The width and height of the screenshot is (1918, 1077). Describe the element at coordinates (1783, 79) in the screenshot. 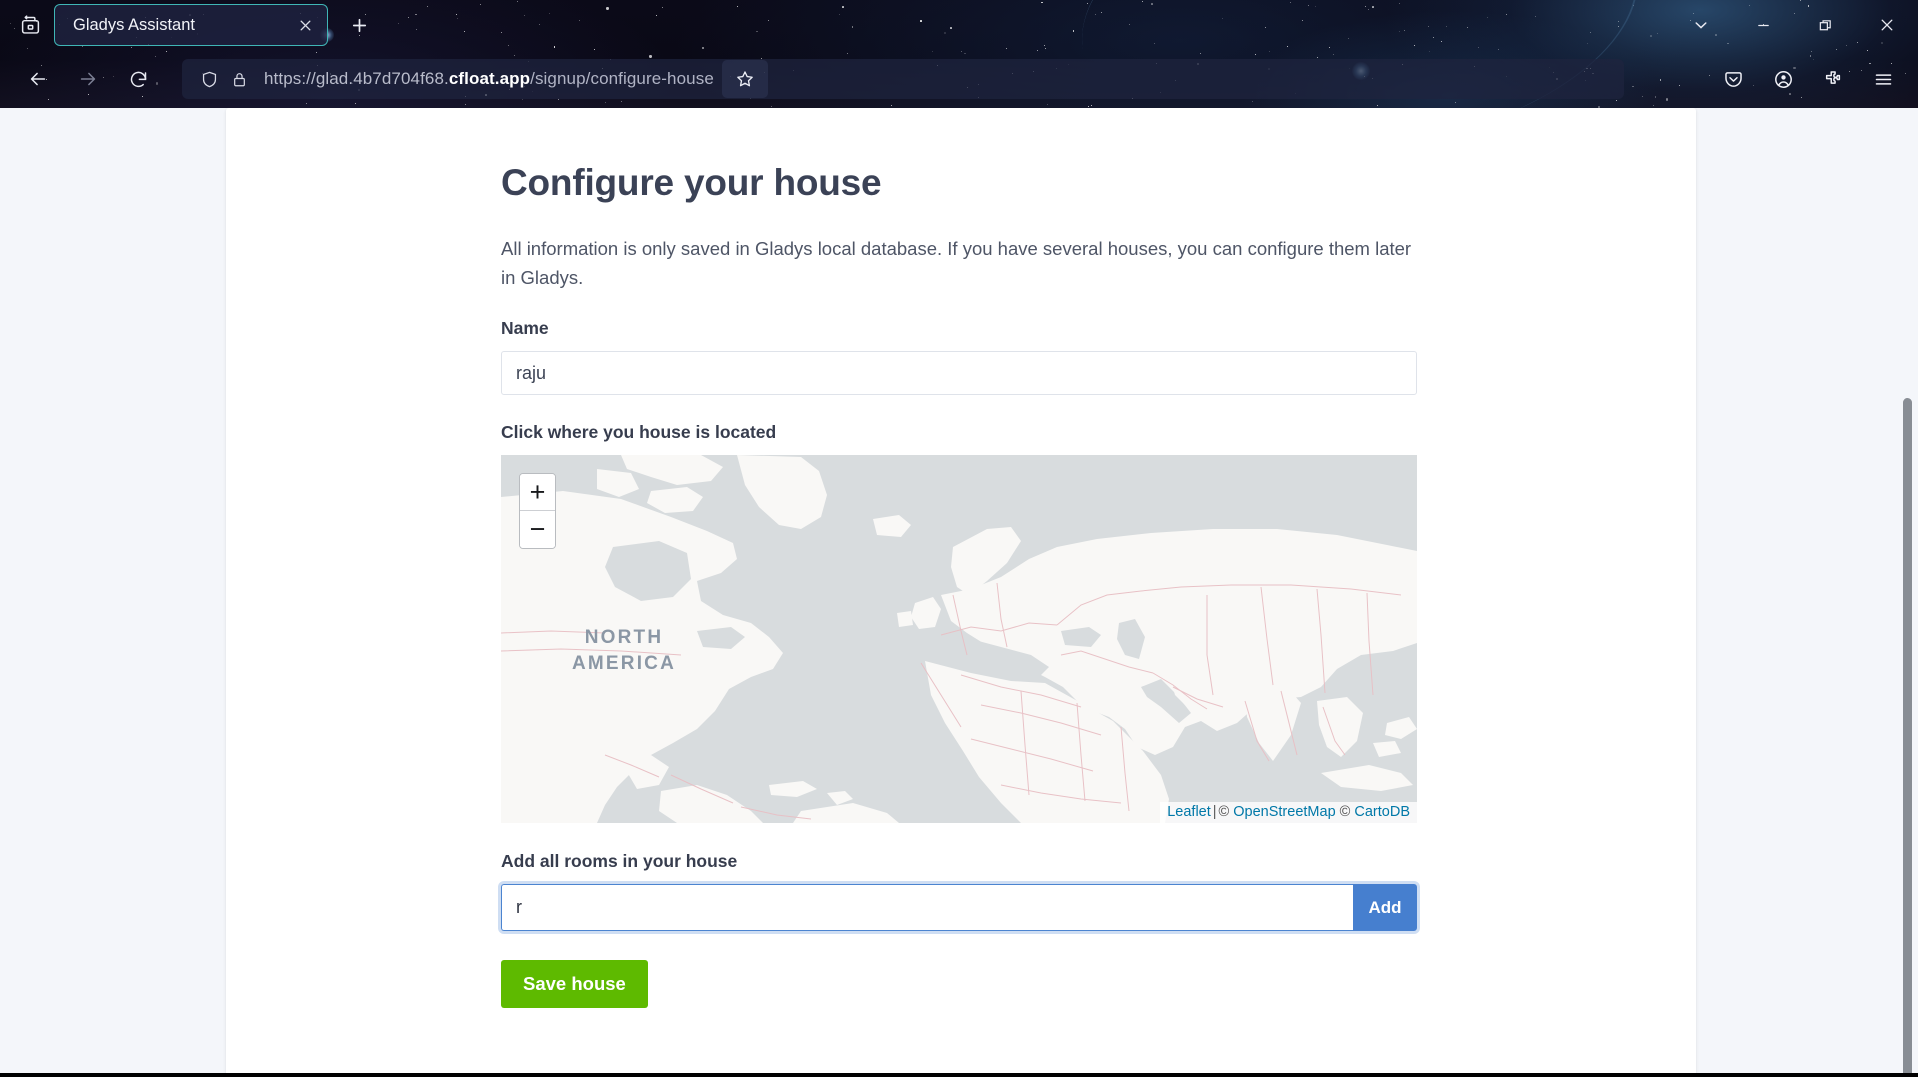

I see `account-icon` at that location.